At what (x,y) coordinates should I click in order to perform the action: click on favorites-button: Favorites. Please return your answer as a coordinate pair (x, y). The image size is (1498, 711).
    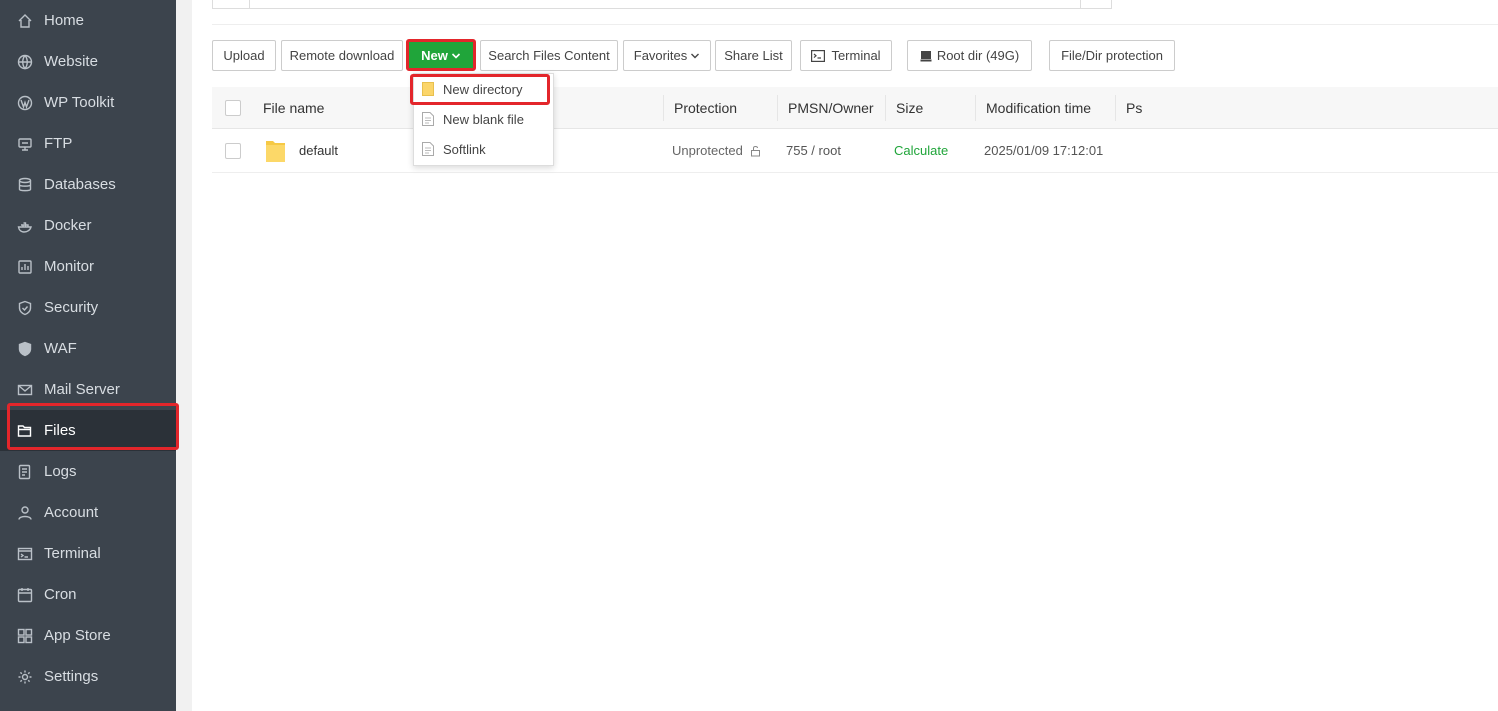
    Looking at the image, I should click on (667, 55).